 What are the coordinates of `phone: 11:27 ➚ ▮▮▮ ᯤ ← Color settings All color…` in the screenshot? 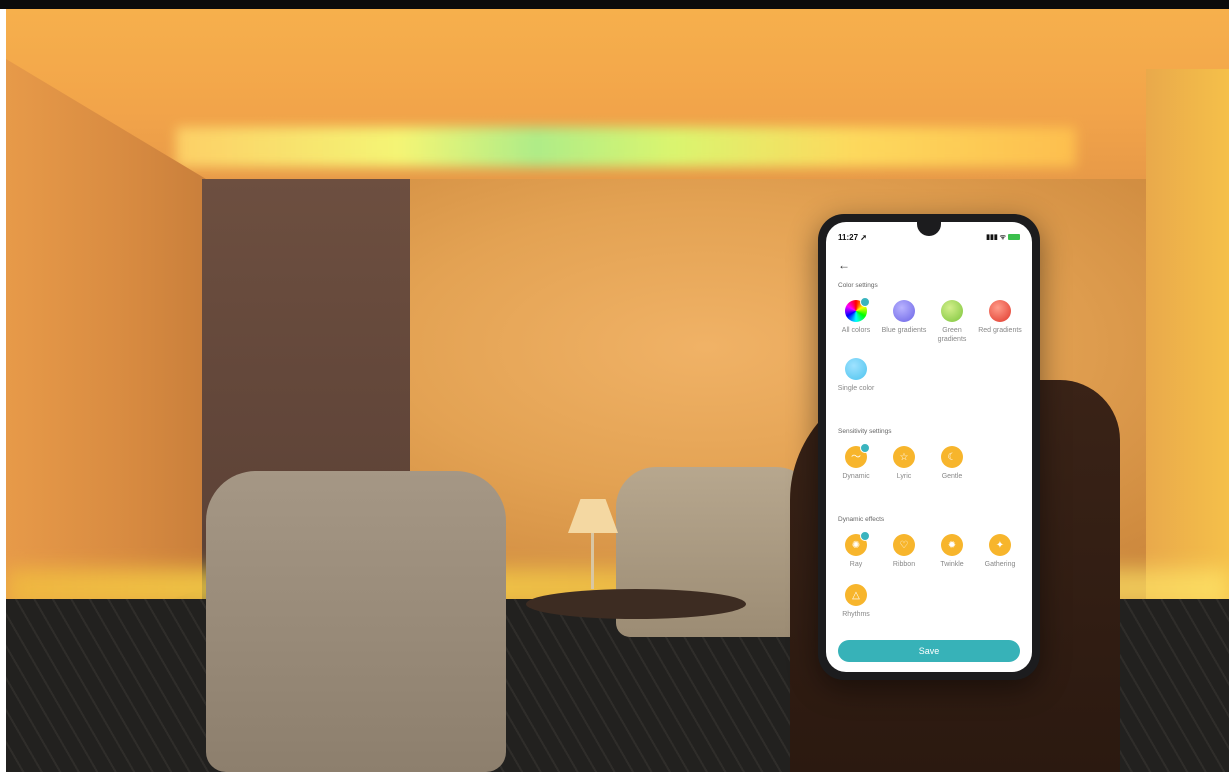 It's located at (929, 447).